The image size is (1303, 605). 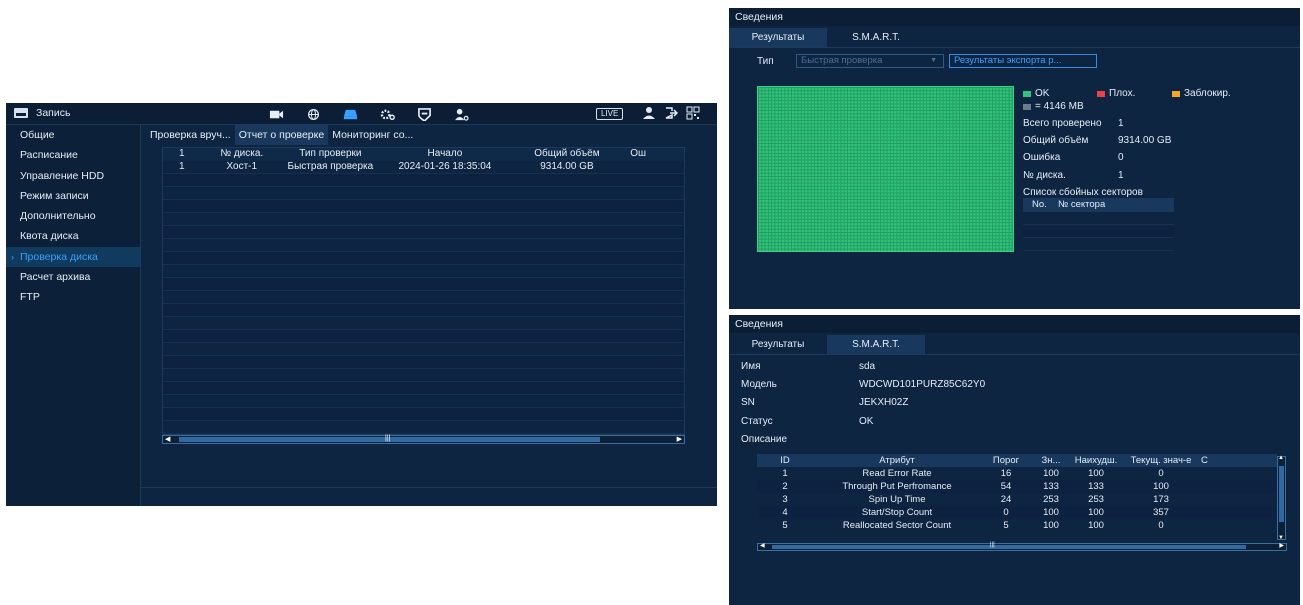 What do you see at coordinates (73, 277) in the screenshot?
I see `sidebar-item-archive-calc: Расчет архива` at bounding box center [73, 277].